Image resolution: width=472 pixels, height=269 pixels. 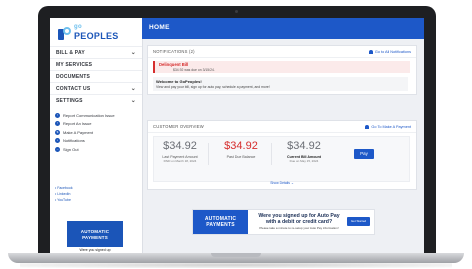 What do you see at coordinates (194, 70) in the screenshot?
I see `alert-text: $34.92 was due on 3/15/24.` at bounding box center [194, 70].